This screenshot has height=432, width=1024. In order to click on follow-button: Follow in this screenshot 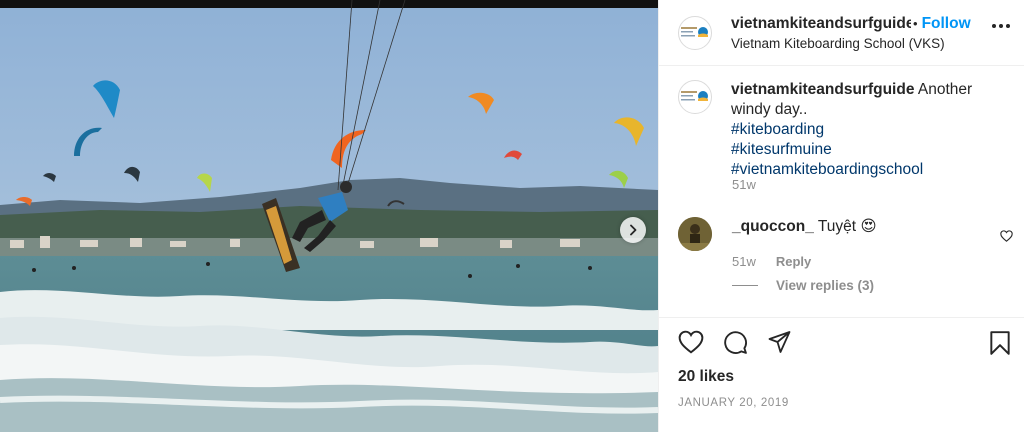, I will do `click(946, 24)`.